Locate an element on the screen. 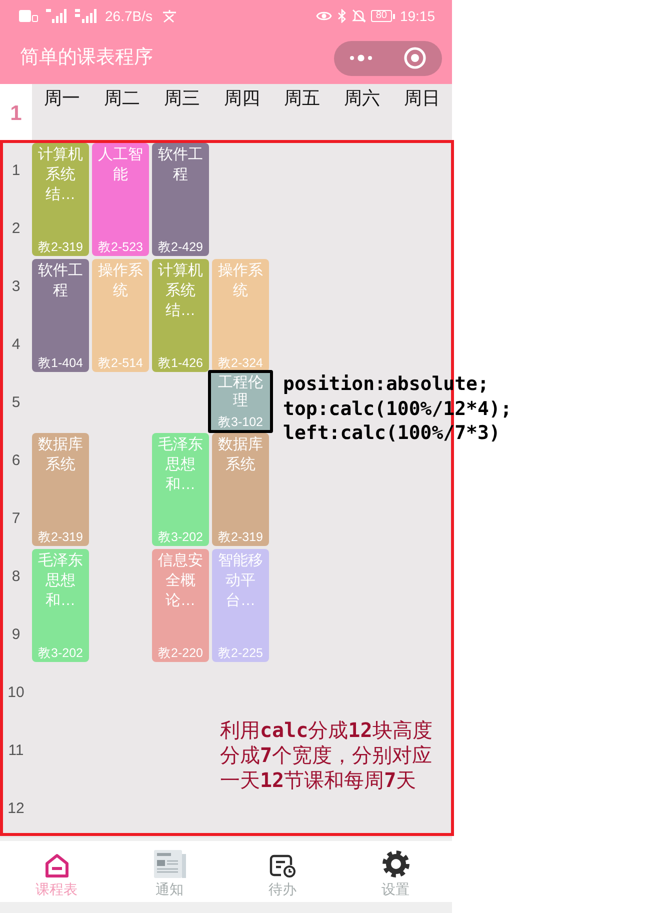 This screenshot has width=654, height=913. nav-tab: 课程表 is located at coordinates (56, 871).